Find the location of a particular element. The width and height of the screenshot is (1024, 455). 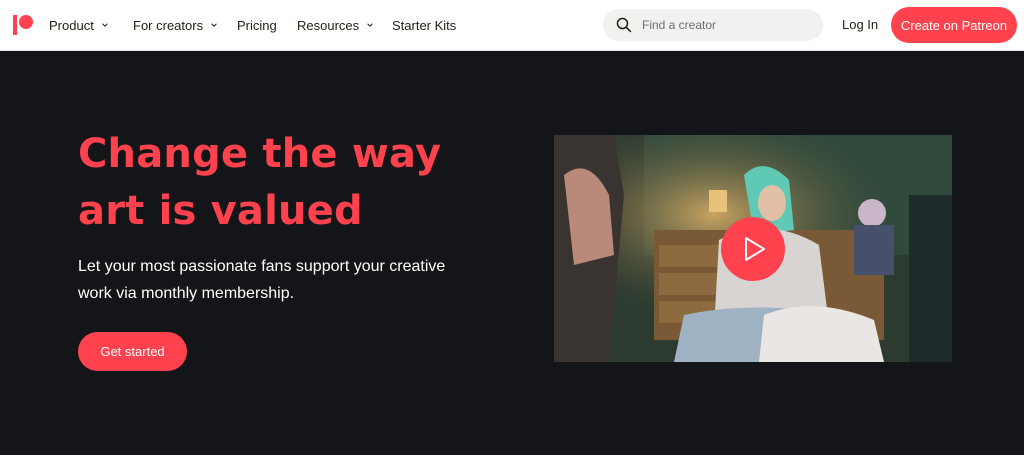

create-on-patreon-button: Create on Patreon is located at coordinates (954, 25).